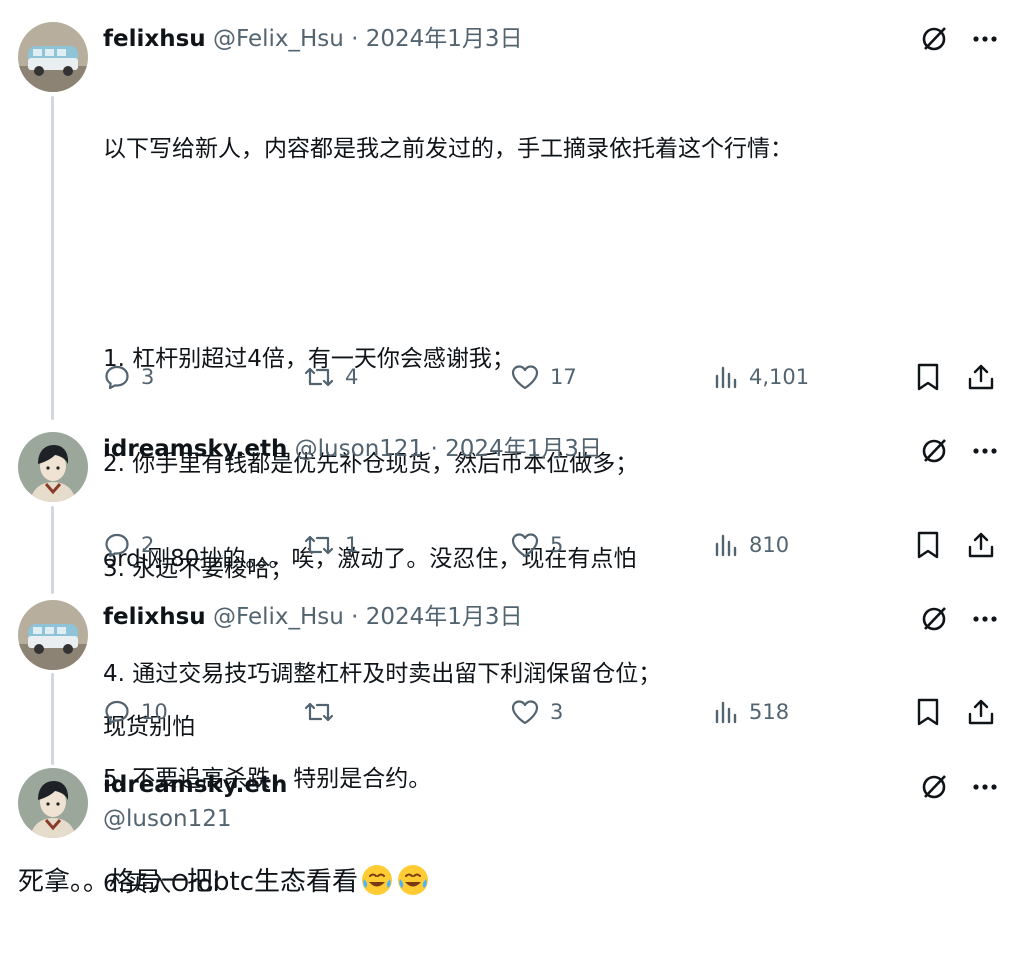 Image resolution: width=1024 pixels, height=972 pixels. I want to click on reply-count: 10, so click(154, 712).